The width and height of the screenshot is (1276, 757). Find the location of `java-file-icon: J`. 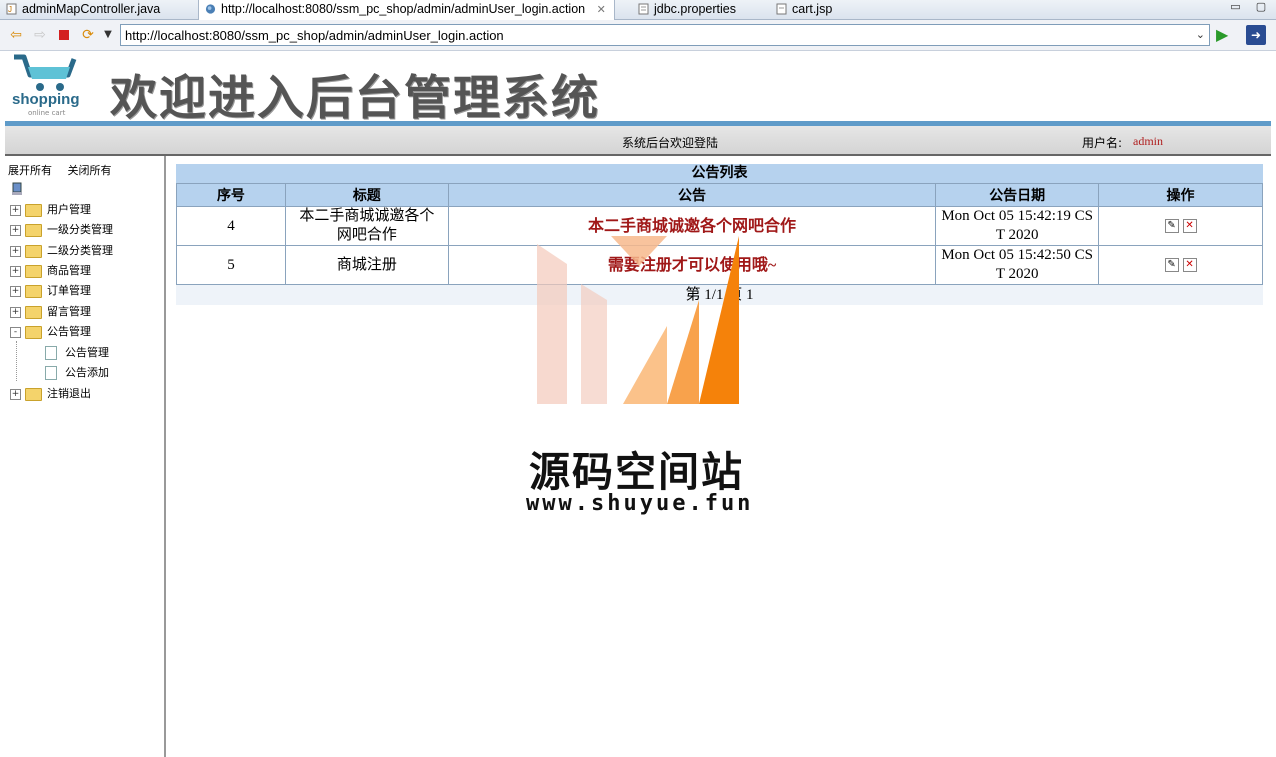

java-file-icon: J is located at coordinates (11, 9).